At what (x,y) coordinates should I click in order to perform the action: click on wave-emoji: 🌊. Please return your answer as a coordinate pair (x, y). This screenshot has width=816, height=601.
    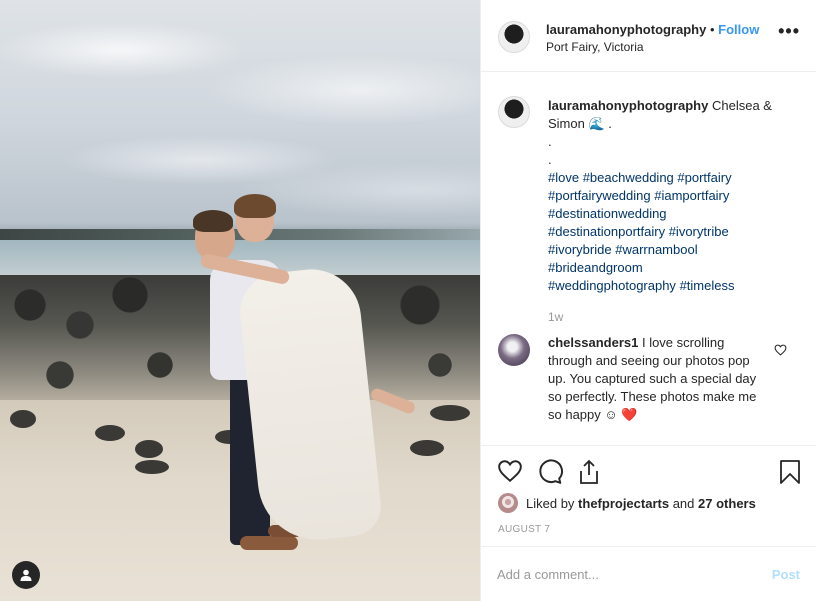
    Looking at the image, I should click on (596, 123).